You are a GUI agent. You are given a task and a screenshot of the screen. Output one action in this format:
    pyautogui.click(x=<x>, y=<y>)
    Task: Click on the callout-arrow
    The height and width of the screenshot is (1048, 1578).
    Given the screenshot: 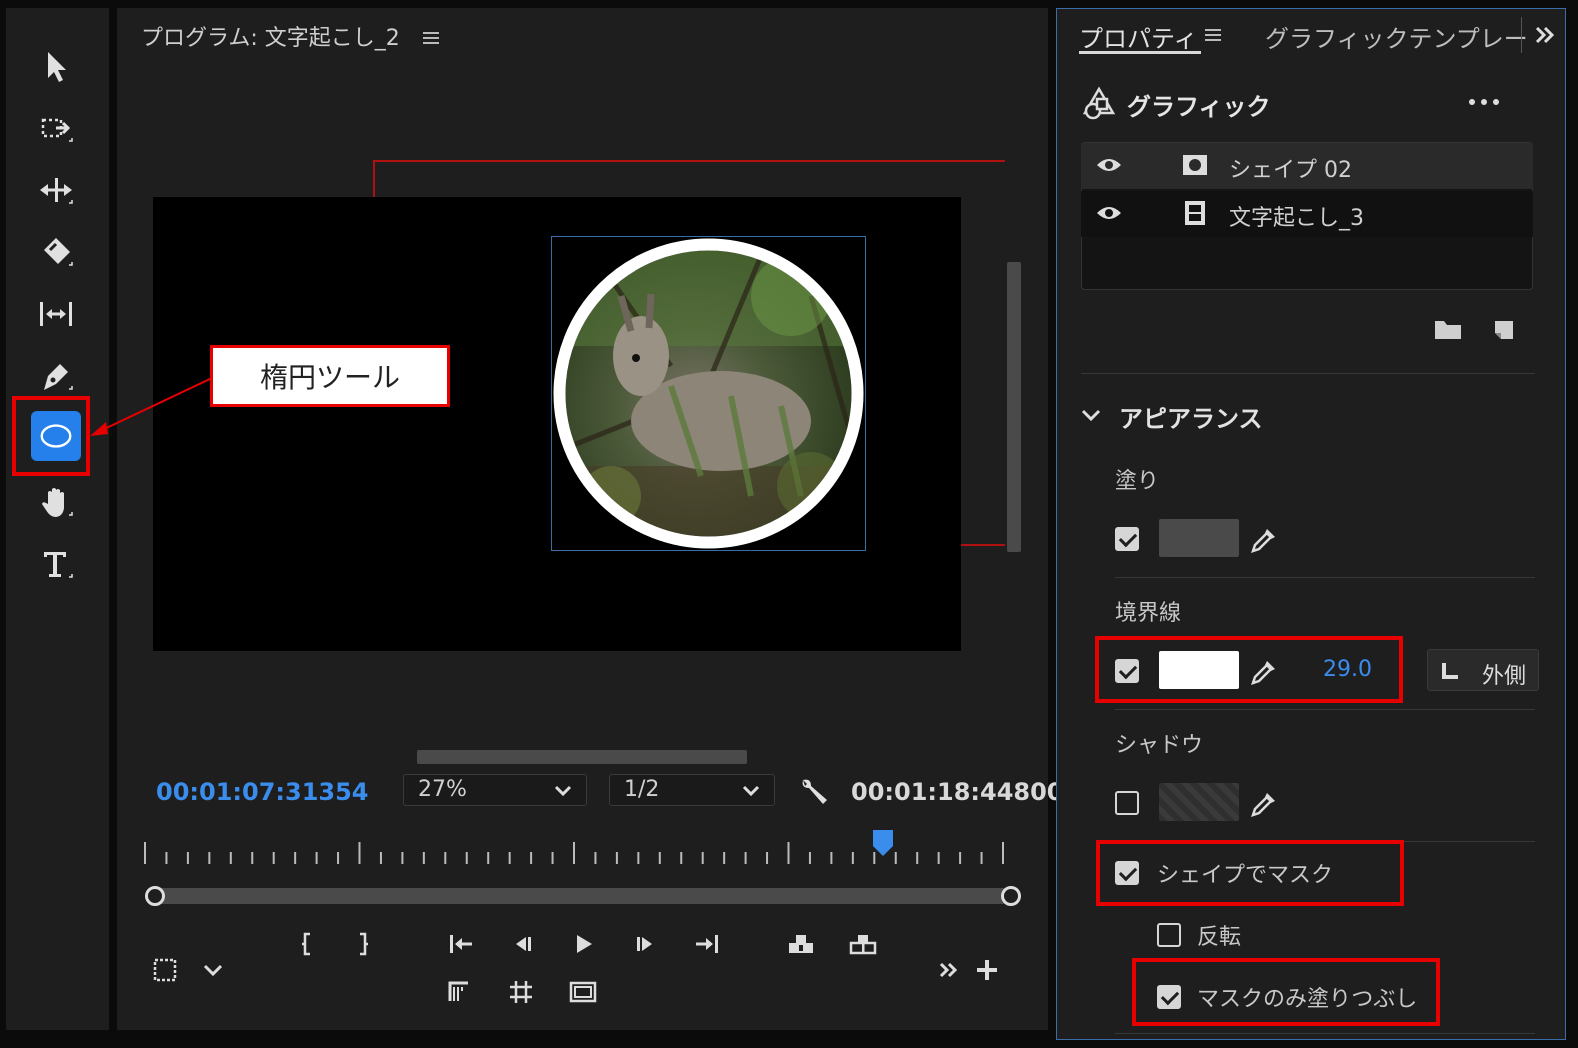 What is the action you would take?
    pyautogui.click(x=151, y=406)
    